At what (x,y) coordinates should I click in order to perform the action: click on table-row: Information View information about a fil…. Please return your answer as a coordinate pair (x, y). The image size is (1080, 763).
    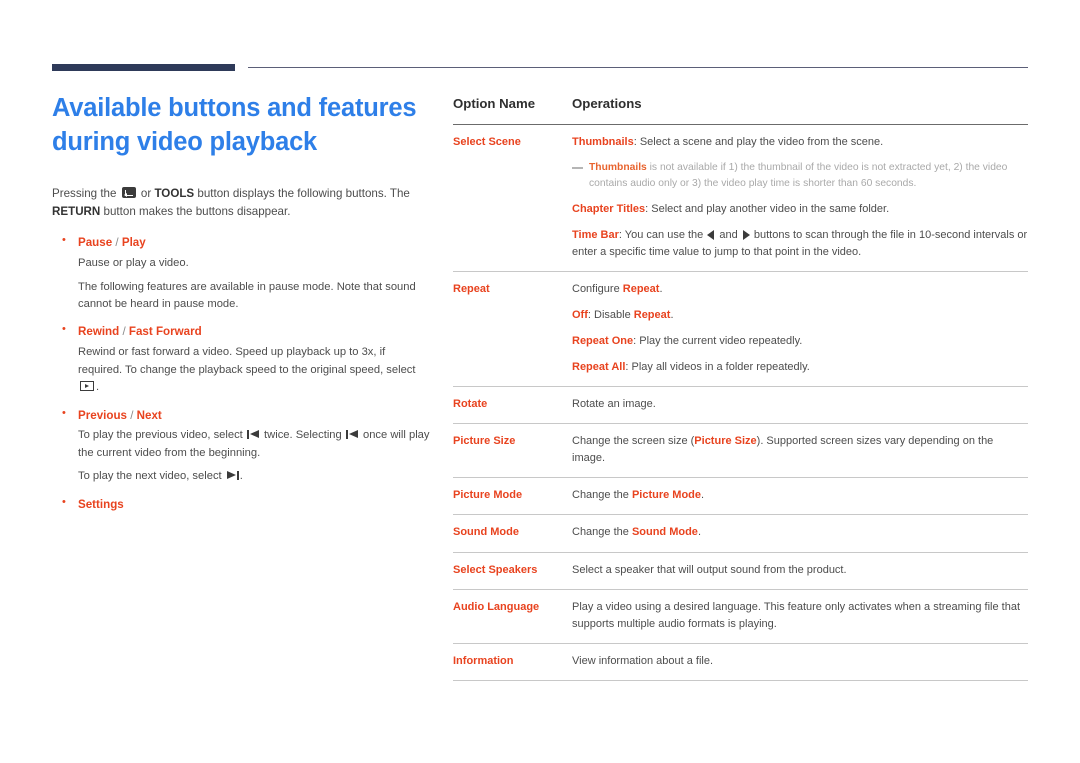
    Looking at the image, I should click on (740, 662).